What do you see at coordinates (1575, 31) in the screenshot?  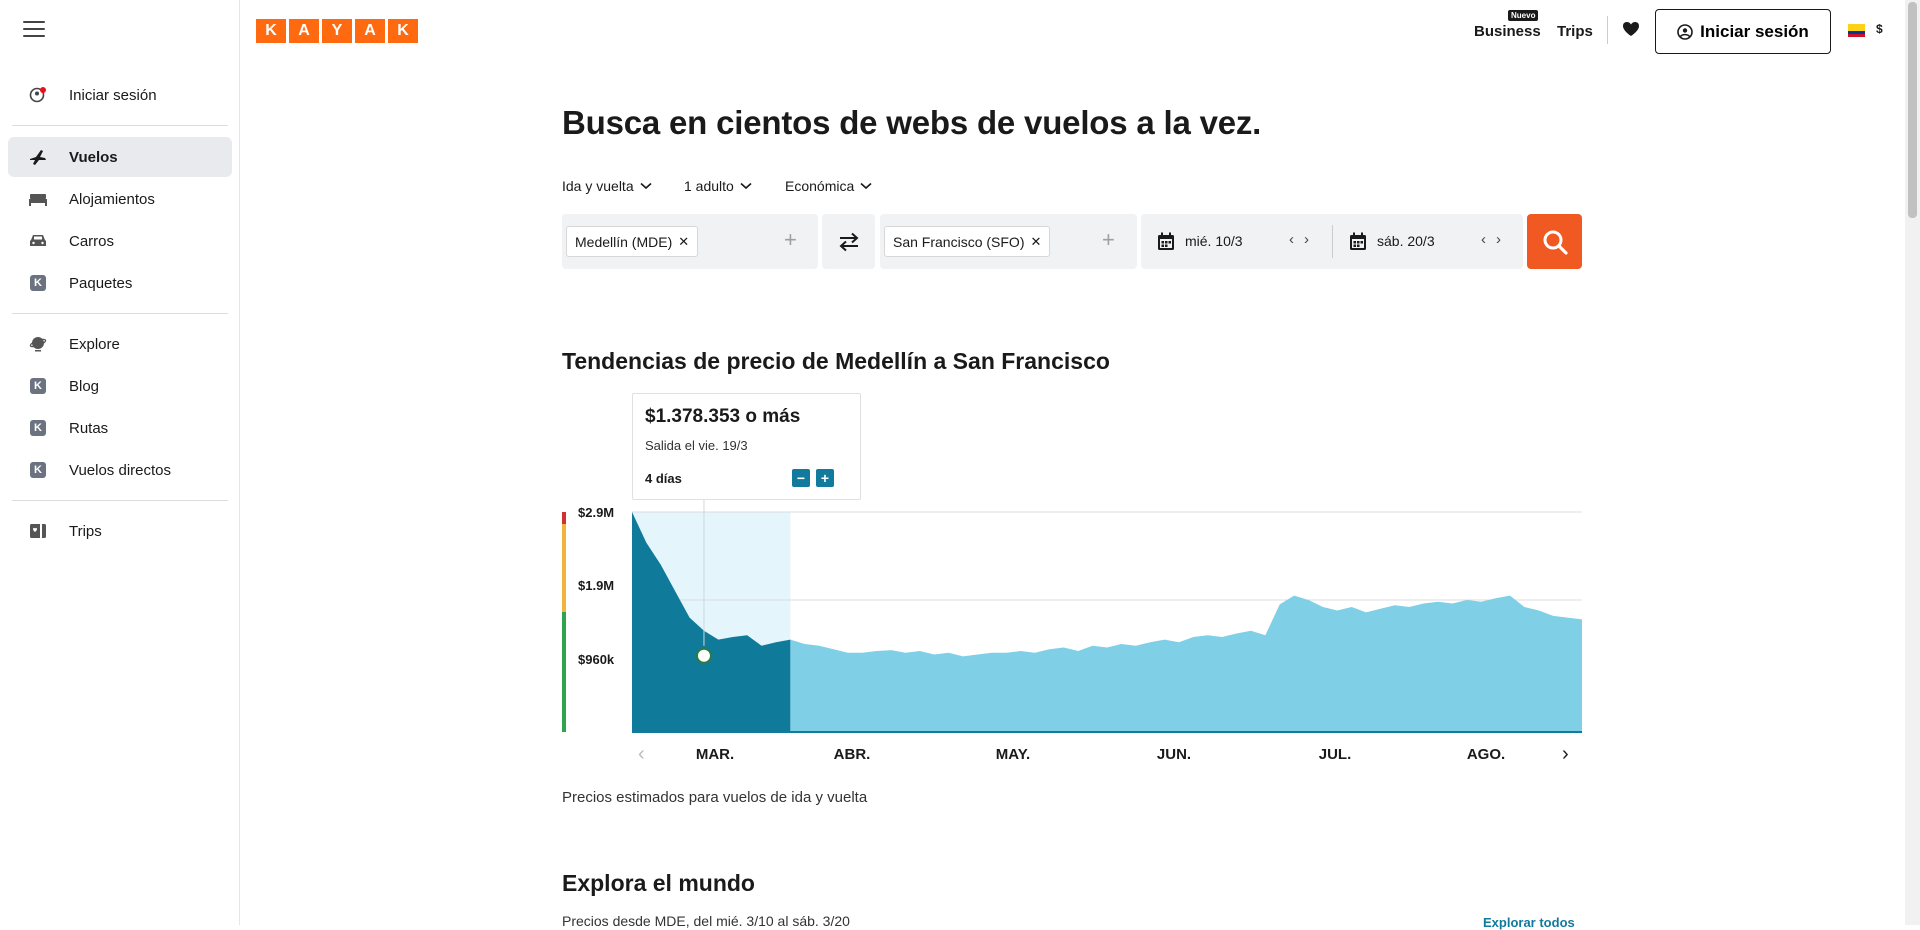 I see `trips-link: Trips` at bounding box center [1575, 31].